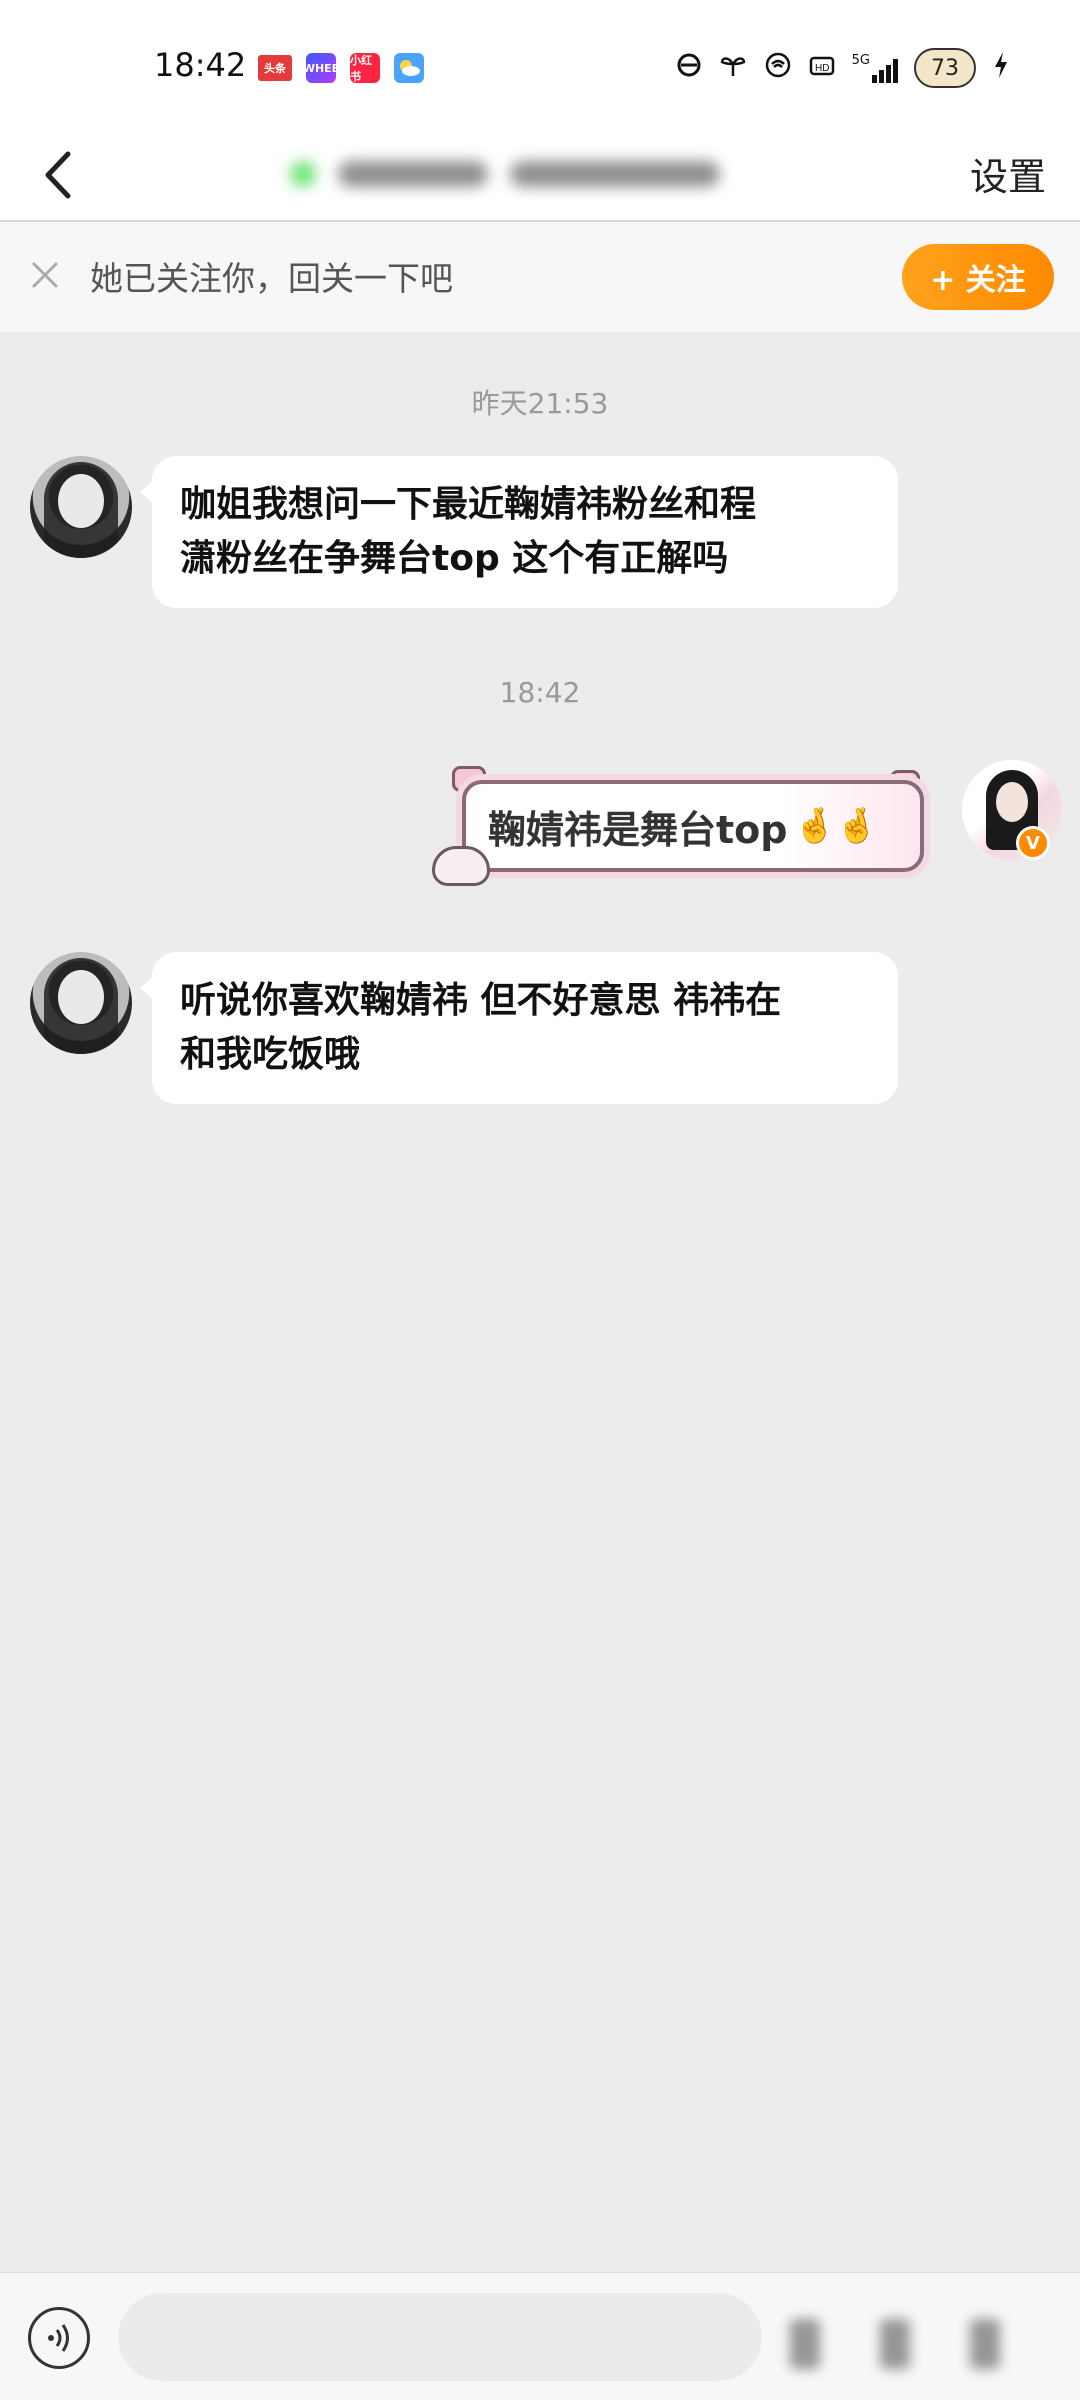  I want to click on settings-button: 设置, so click(1008, 173).